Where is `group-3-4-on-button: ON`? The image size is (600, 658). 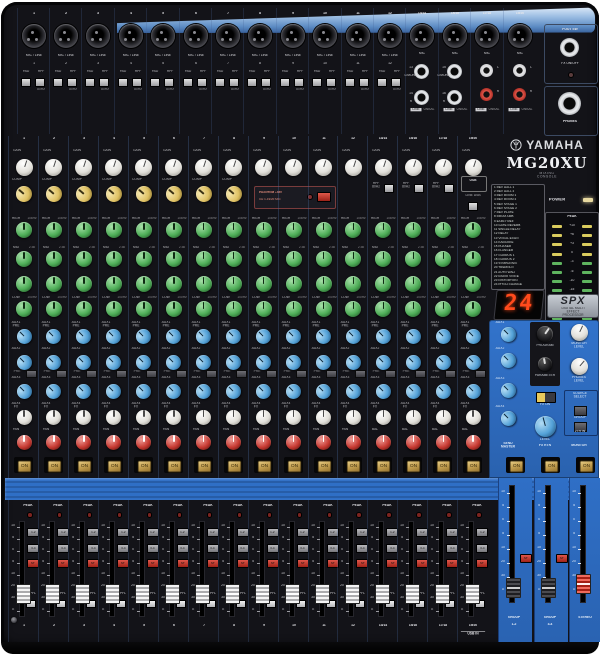
group-3-4-on-button: ON is located at coordinates (550, 465).